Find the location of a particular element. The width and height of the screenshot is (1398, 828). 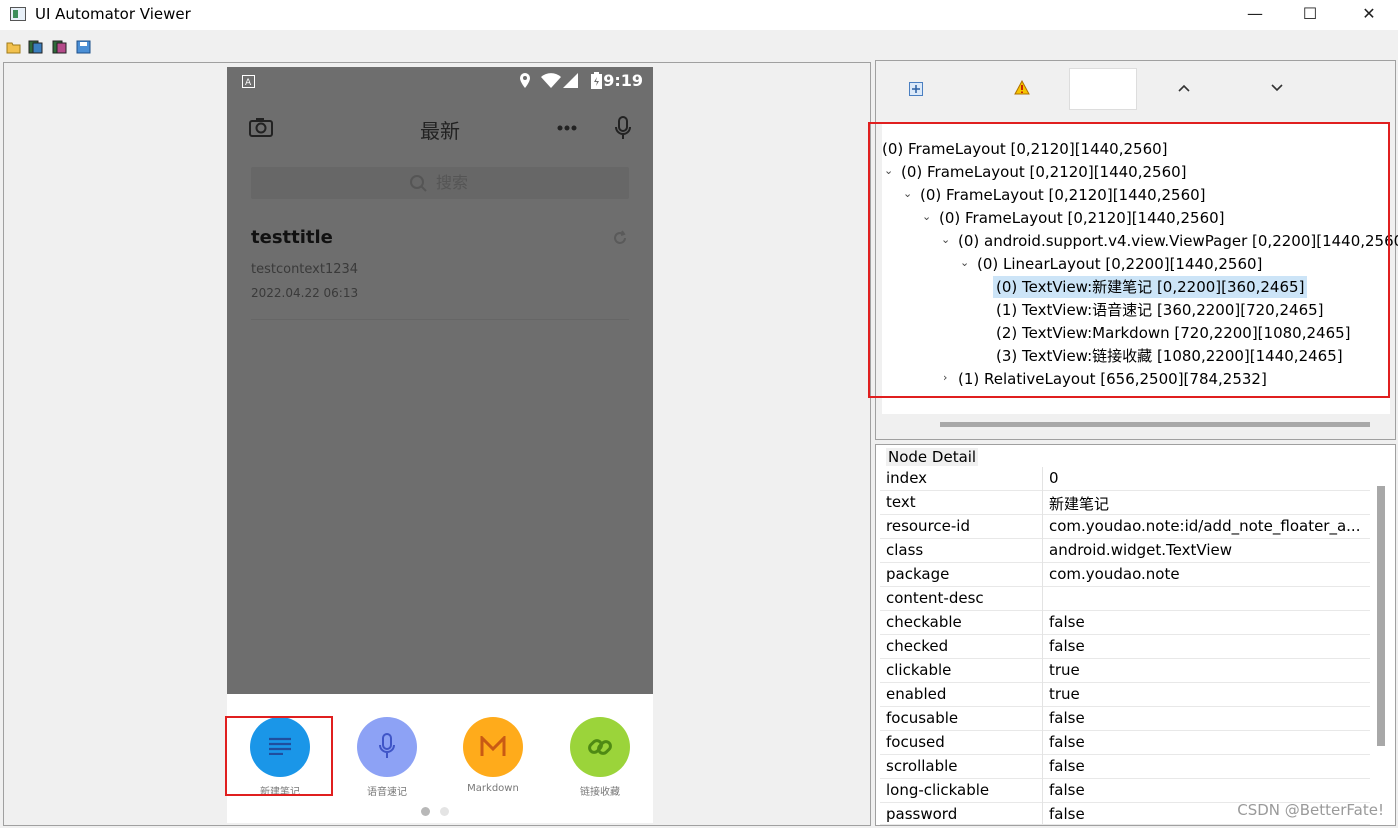

expand-all-icon is located at coordinates (916, 89).